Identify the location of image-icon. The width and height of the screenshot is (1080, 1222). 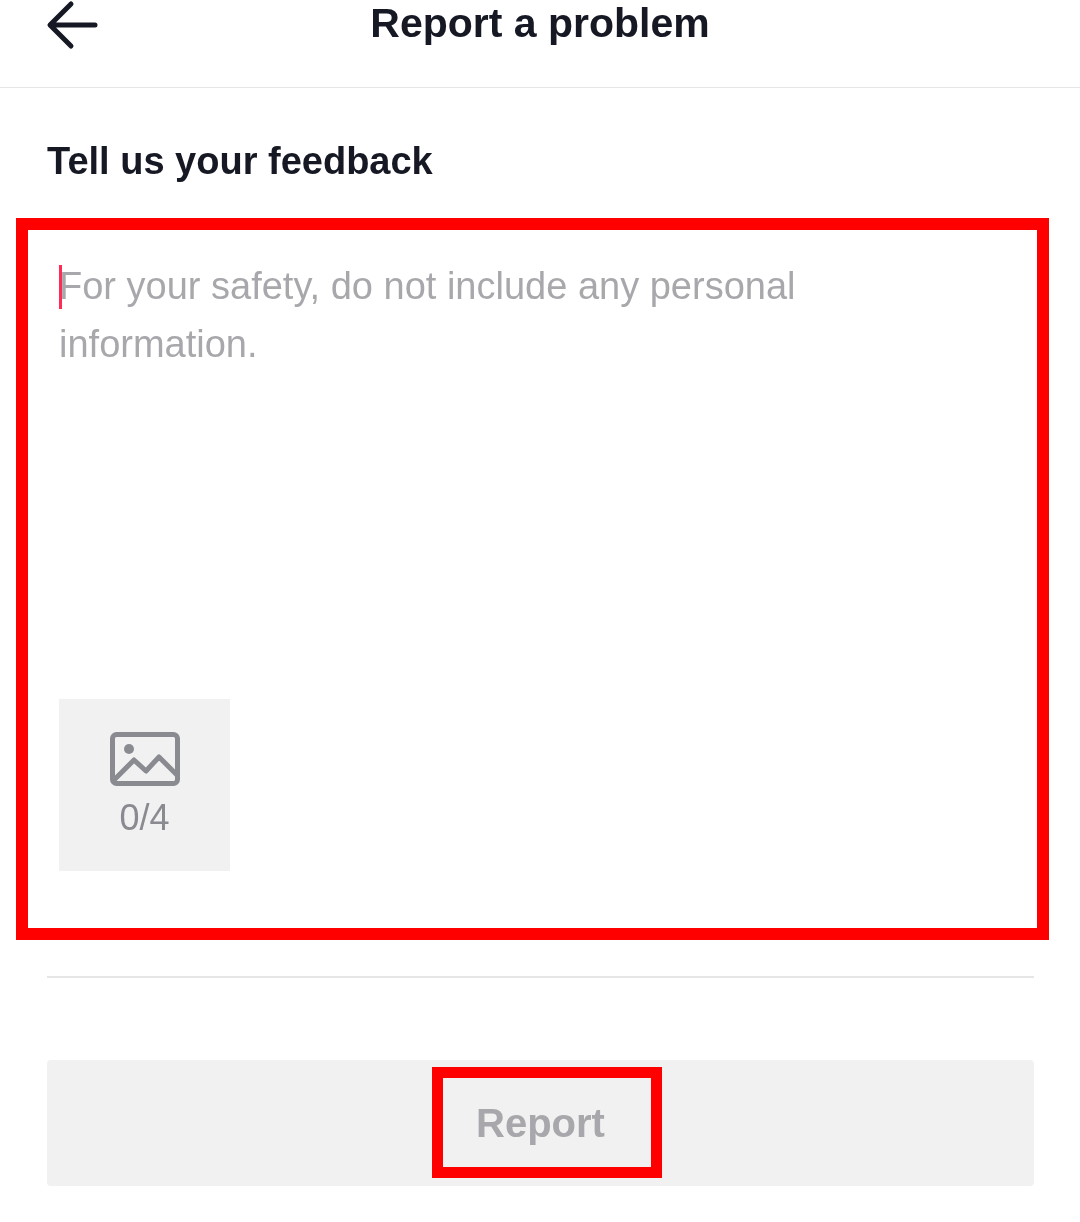
(144, 759).